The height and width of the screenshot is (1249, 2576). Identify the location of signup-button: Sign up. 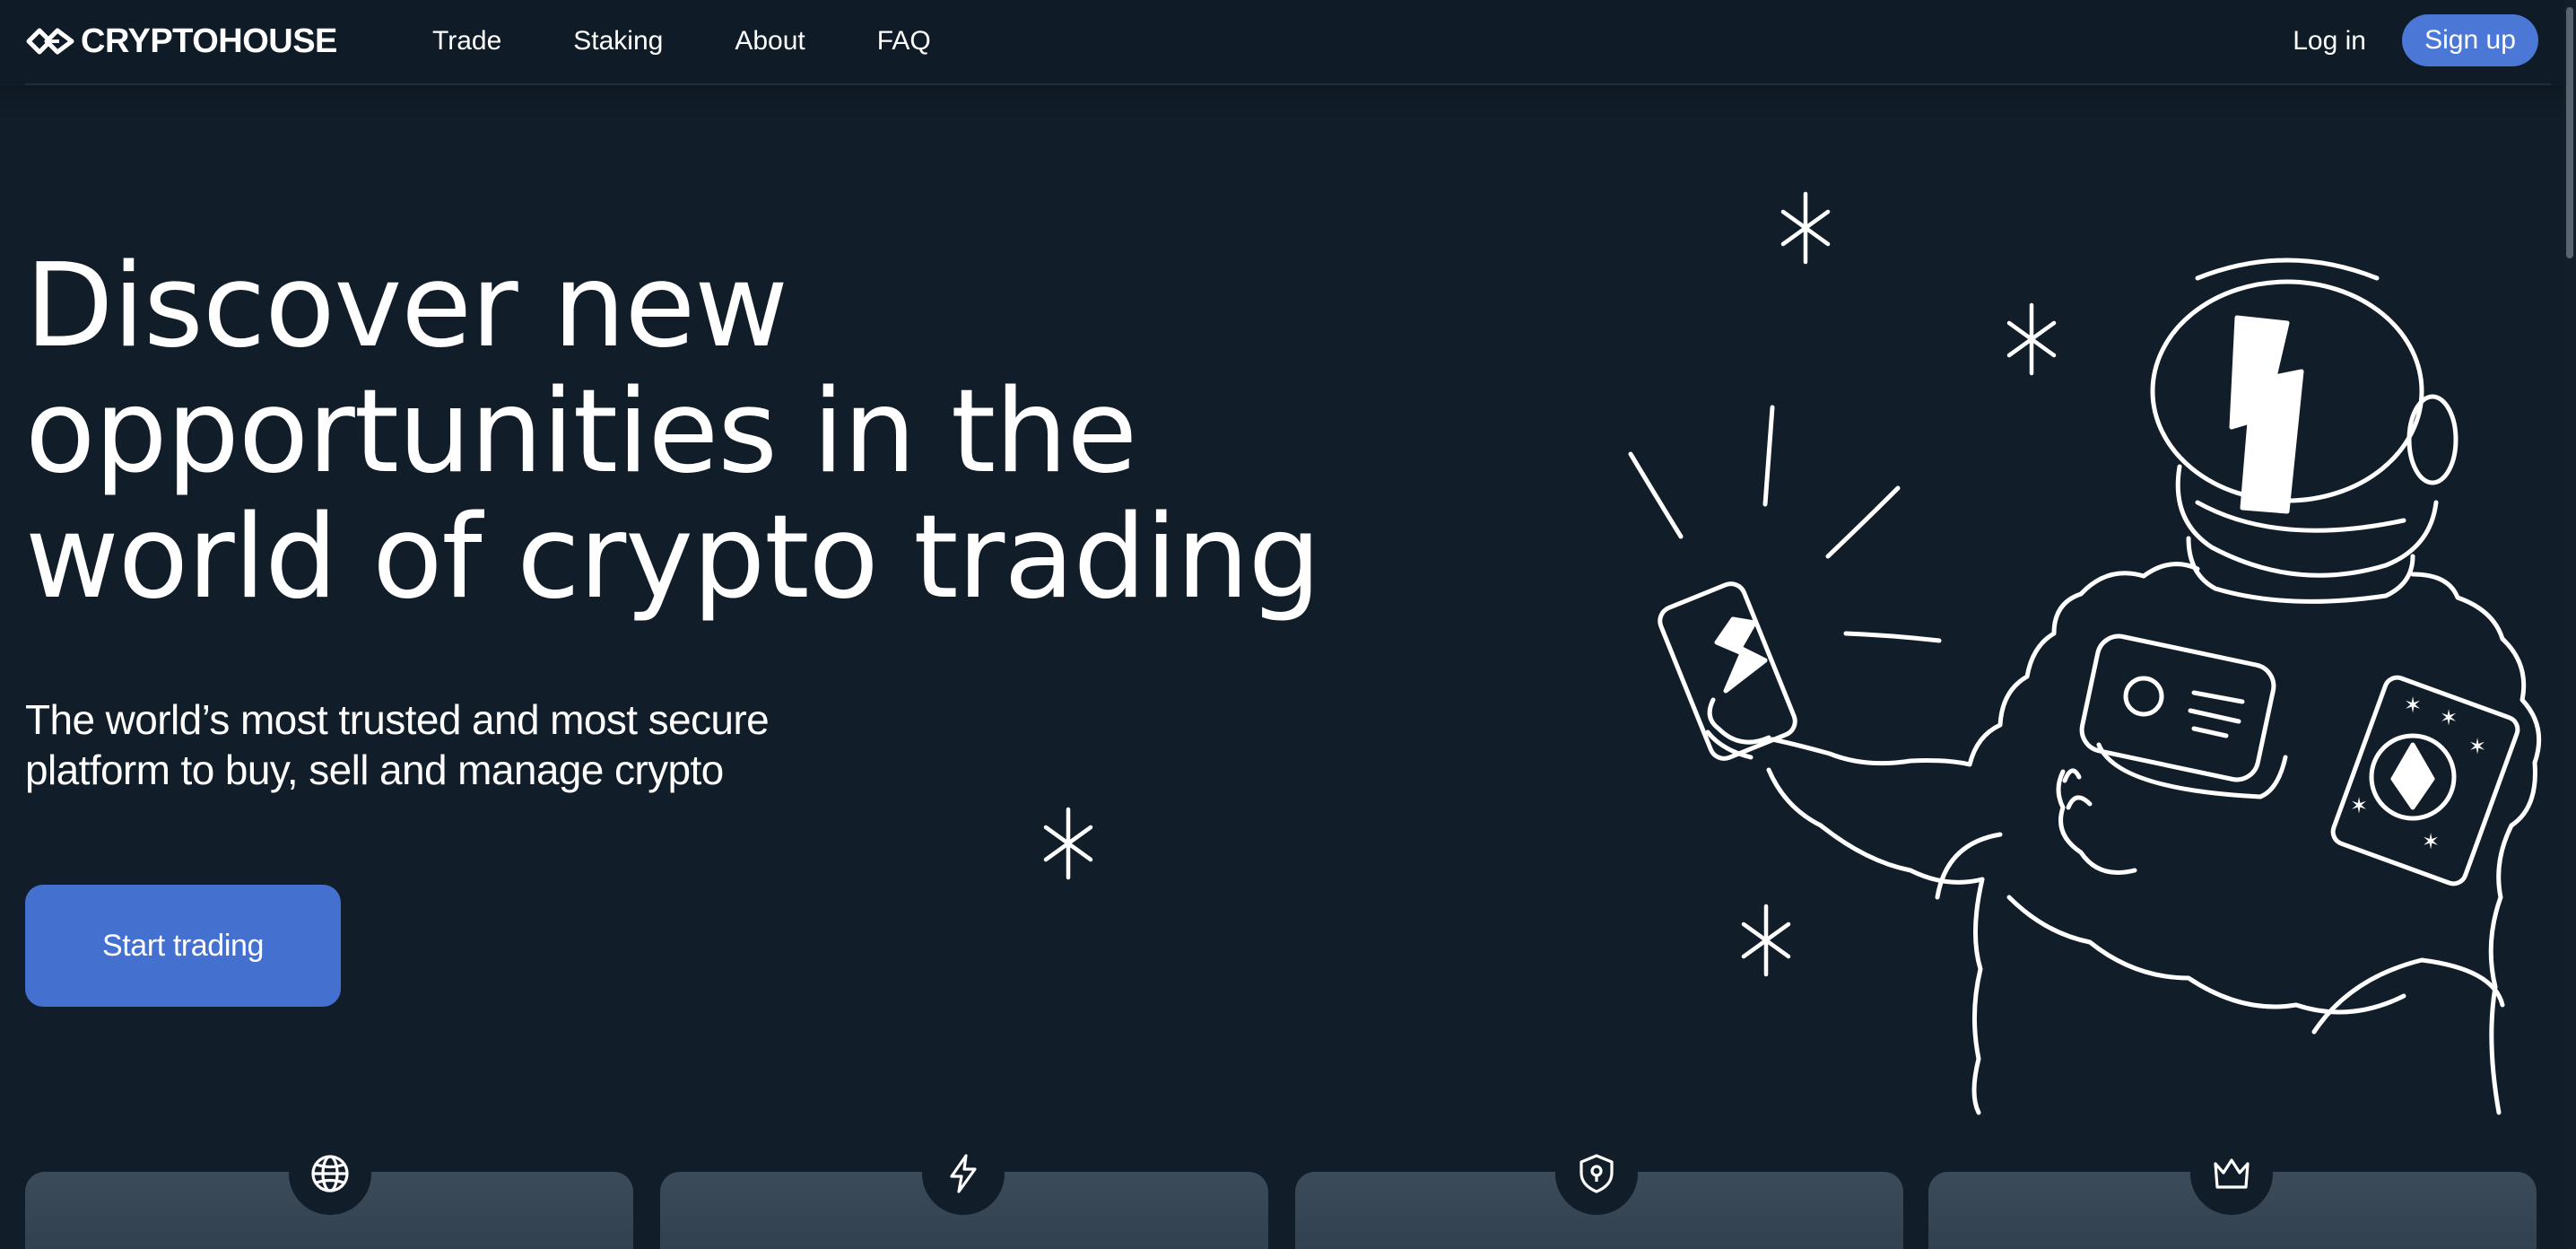
(2470, 40).